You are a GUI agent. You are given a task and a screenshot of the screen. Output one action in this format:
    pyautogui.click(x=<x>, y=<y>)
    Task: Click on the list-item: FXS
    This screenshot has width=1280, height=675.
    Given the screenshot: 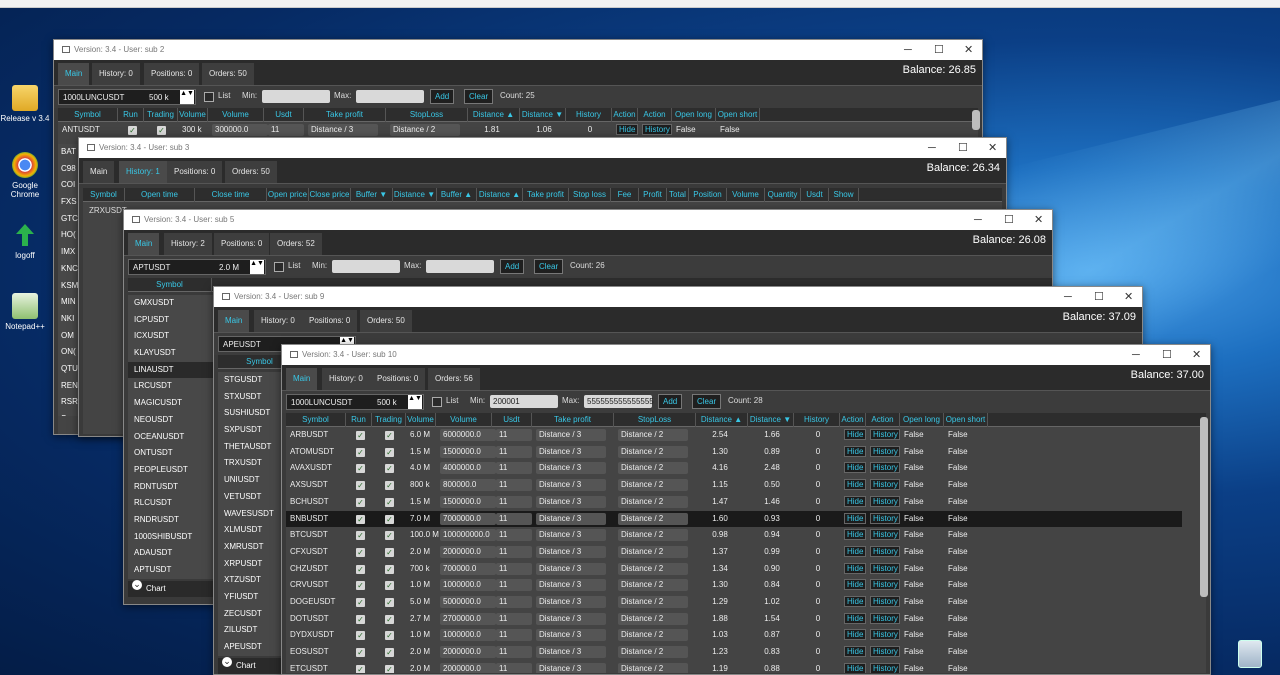 What is the action you would take?
    pyautogui.click(x=69, y=202)
    